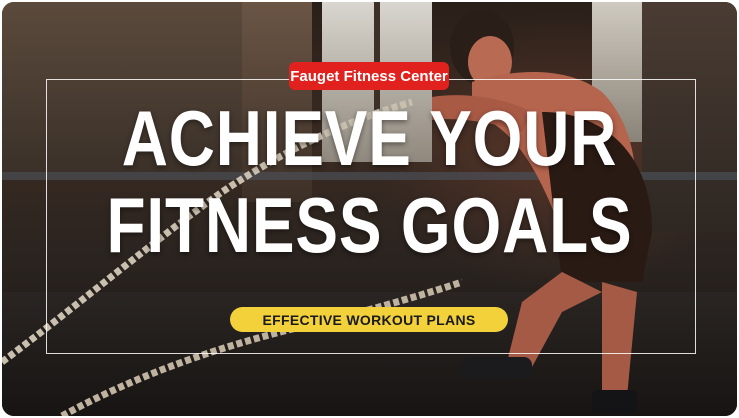  What do you see at coordinates (369, 76) in the screenshot?
I see `brand-badge: Fauget Fitness Center` at bounding box center [369, 76].